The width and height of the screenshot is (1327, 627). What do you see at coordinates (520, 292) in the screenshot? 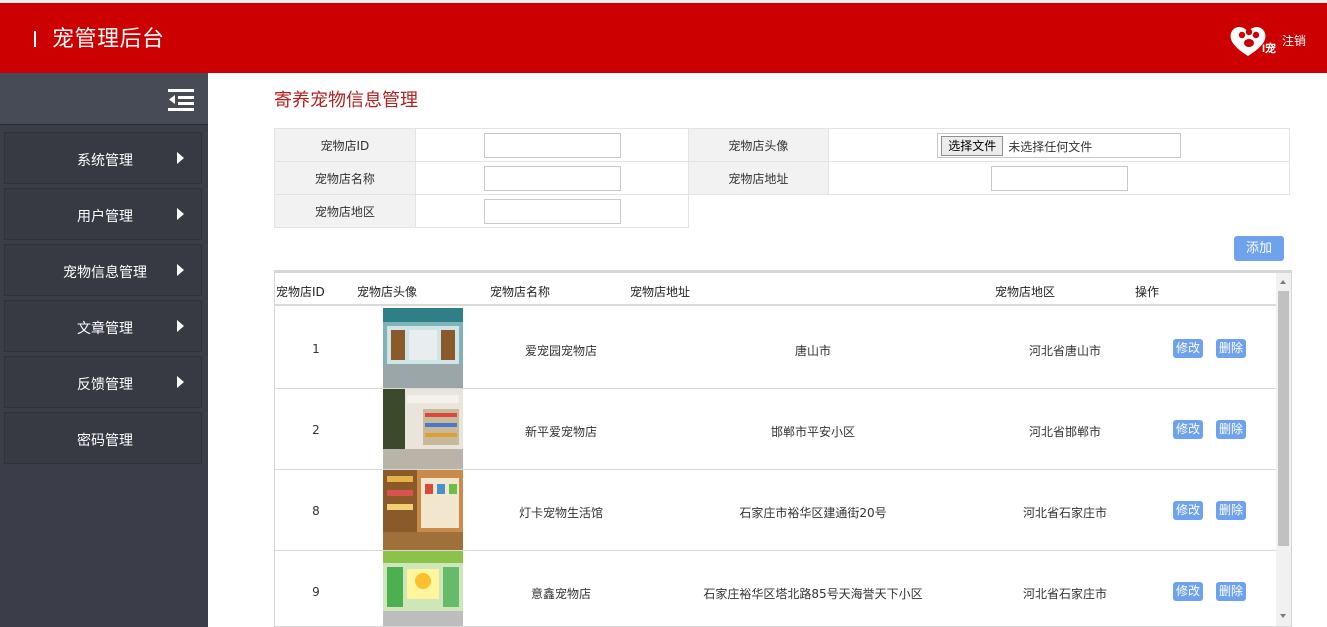
I see `col-header-name: 宠物店名称` at bounding box center [520, 292].